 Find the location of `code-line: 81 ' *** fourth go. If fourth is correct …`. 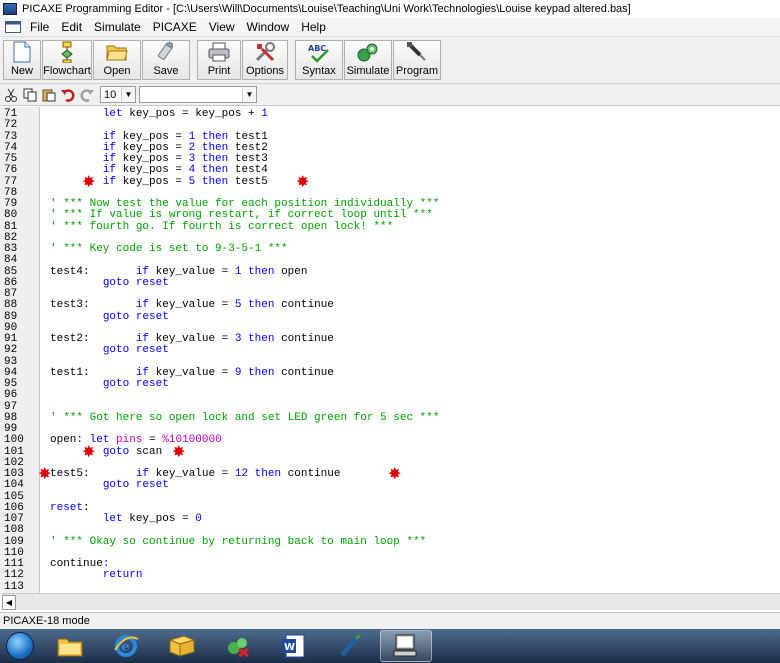

code-line: 81 ' *** fourth go. If fourth is correct … is located at coordinates (390, 226).